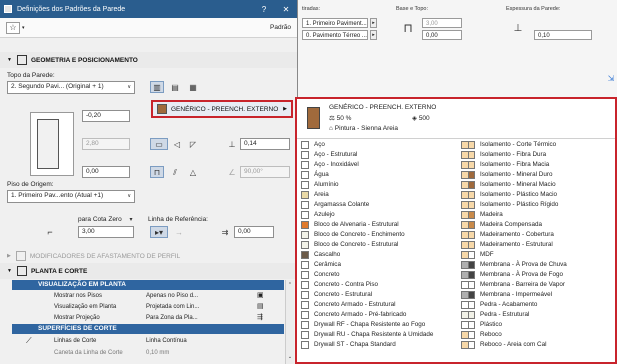  What do you see at coordinates (507, 234) in the screenshot?
I see `list-item: Madeiramento - Cobertura` at bounding box center [507, 234].